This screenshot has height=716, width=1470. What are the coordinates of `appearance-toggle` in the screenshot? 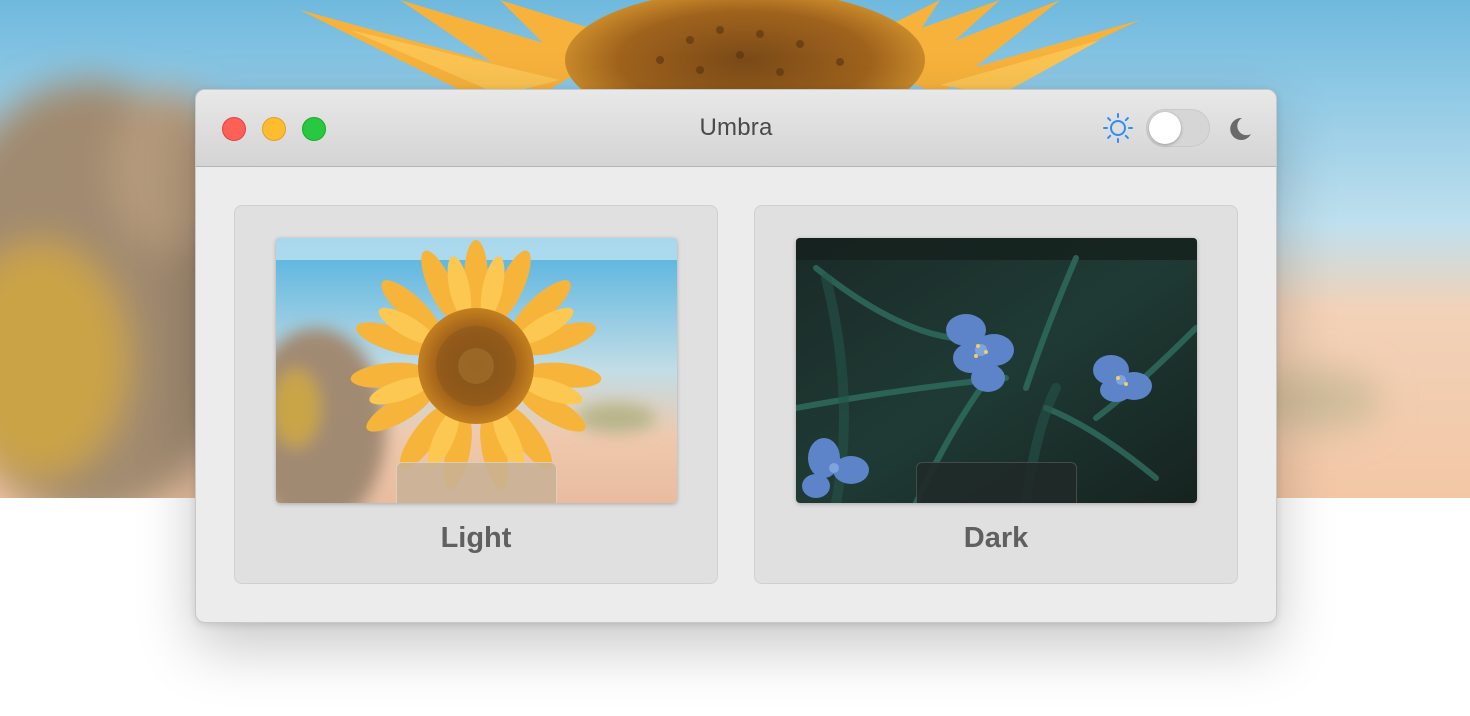 It's located at (1178, 128).